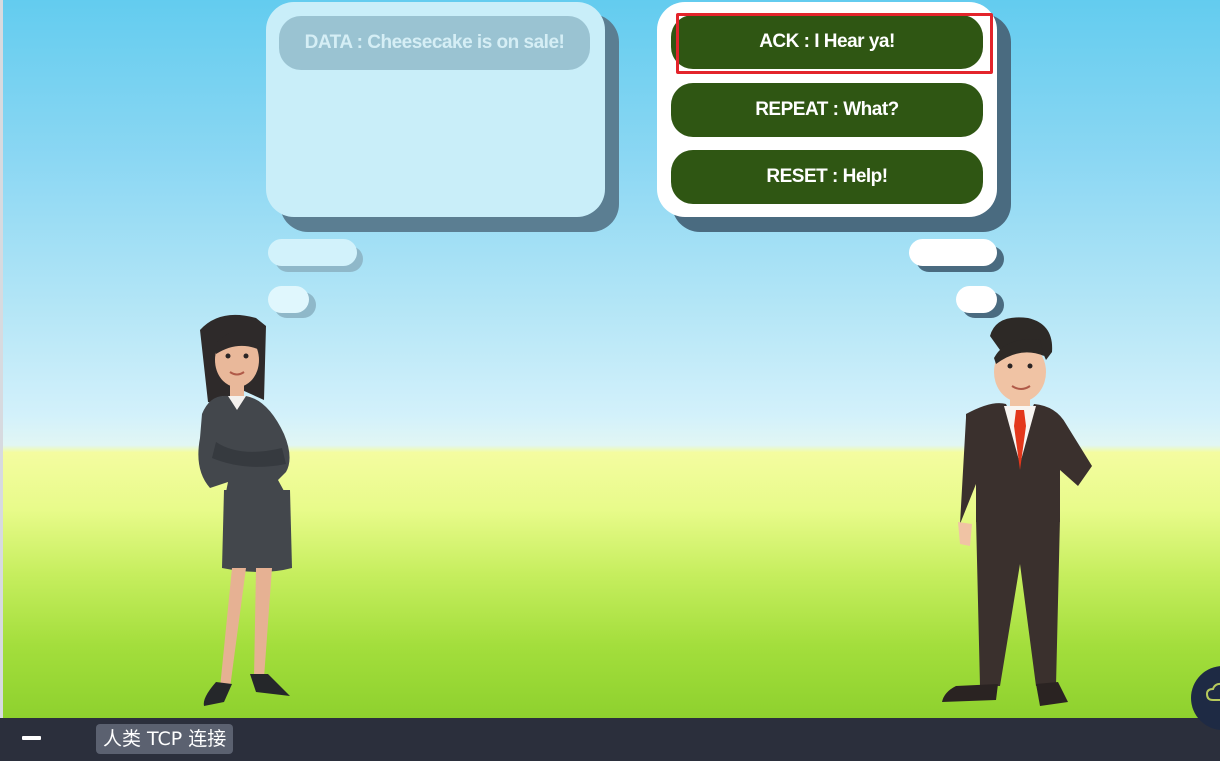 Image resolution: width=1220 pixels, height=761 pixels. Describe the element at coordinates (1, 359) in the screenshot. I see `window-edge` at that location.